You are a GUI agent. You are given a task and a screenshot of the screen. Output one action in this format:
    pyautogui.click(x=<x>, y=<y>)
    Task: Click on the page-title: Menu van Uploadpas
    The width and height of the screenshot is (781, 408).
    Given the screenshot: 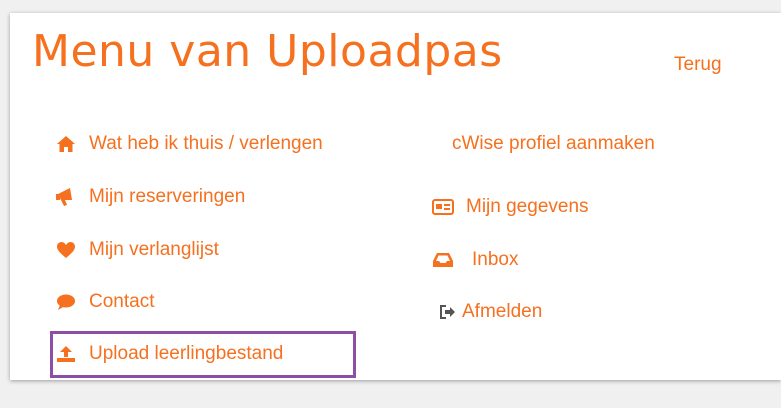 What is the action you would take?
    pyautogui.click(x=267, y=51)
    